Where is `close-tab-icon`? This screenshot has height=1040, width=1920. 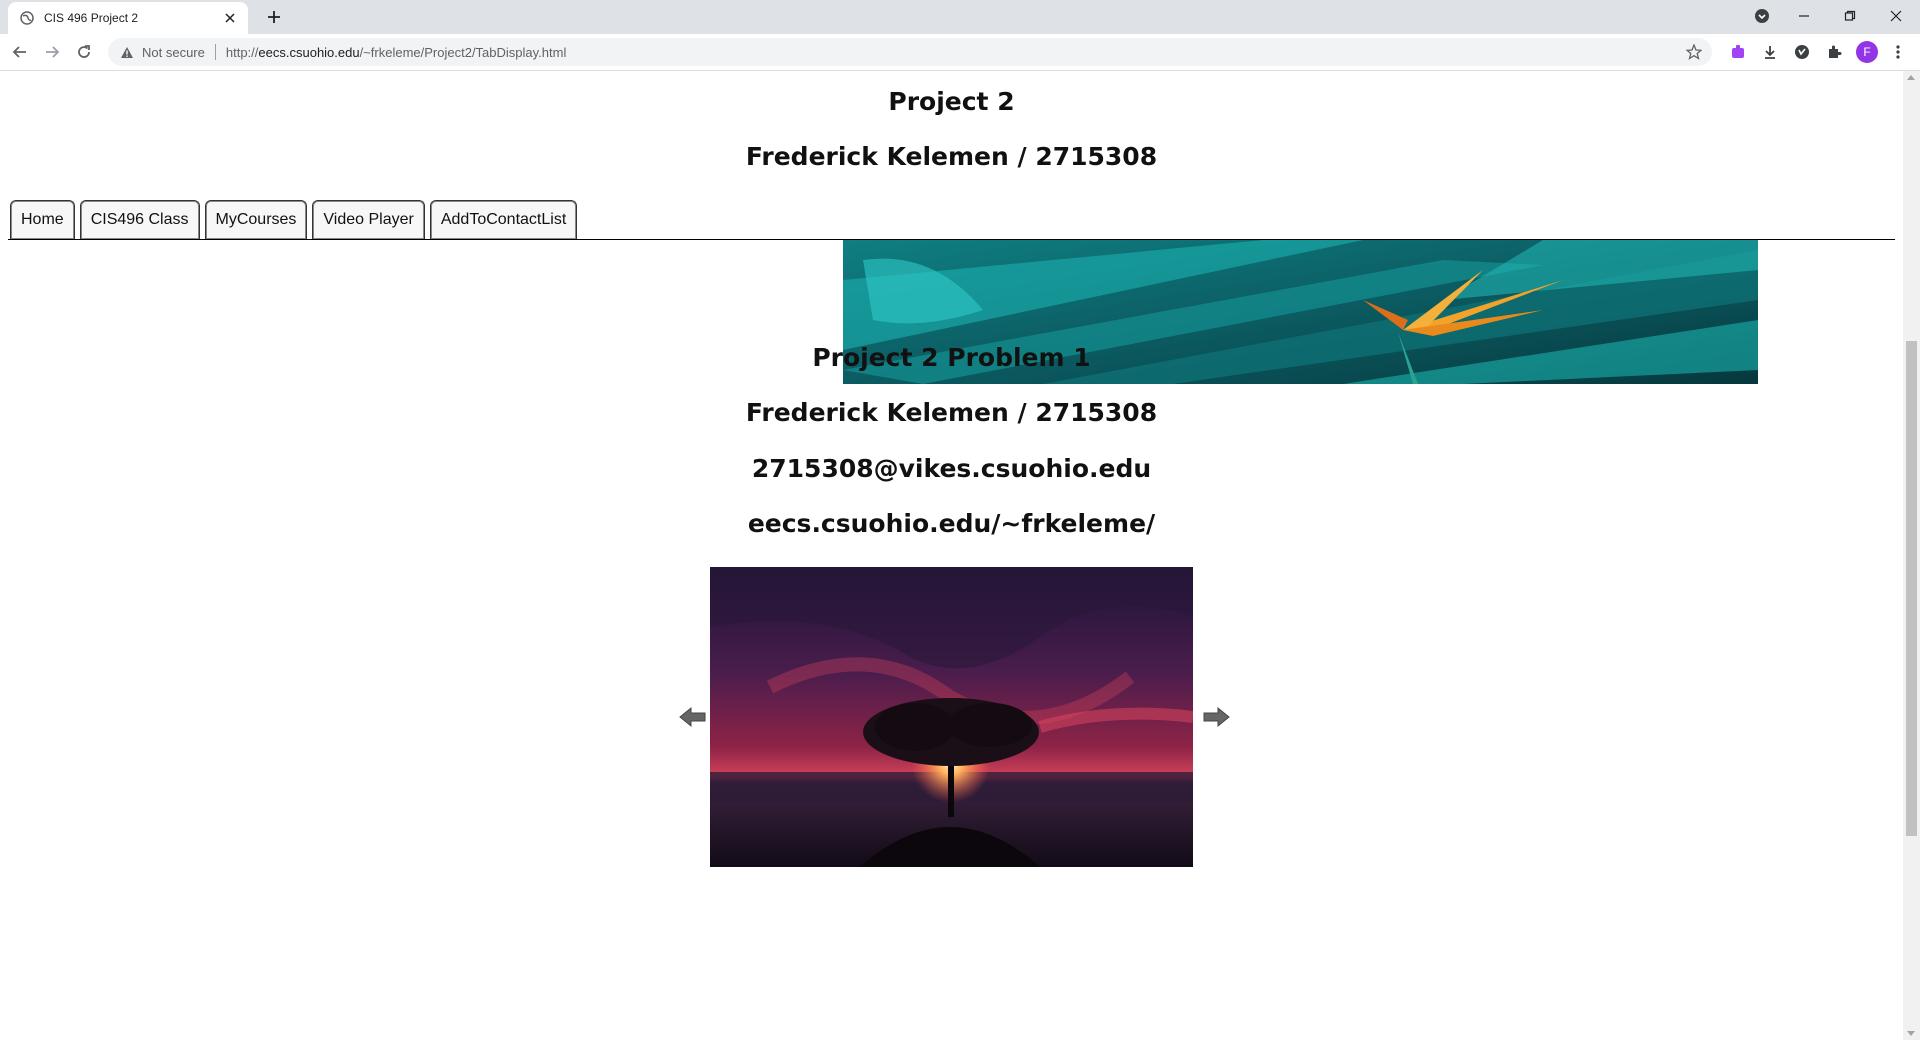 close-tab-icon is located at coordinates (230, 18).